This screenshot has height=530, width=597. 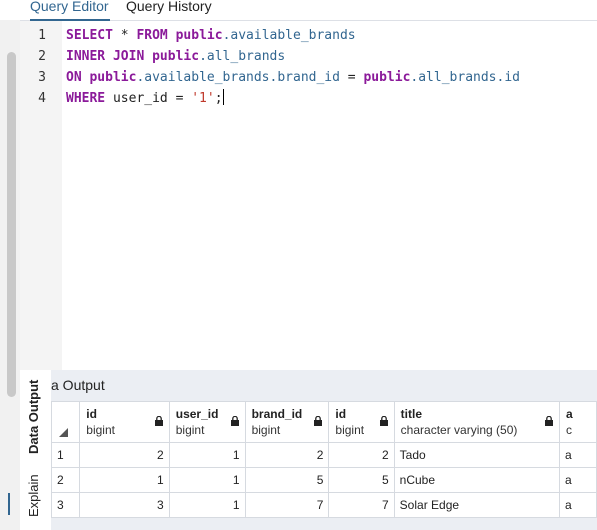 What do you see at coordinates (287, 422) in the screenshot?
I see `column-header-brand-id: brand_id bigint` at bounding box center [287, 422].